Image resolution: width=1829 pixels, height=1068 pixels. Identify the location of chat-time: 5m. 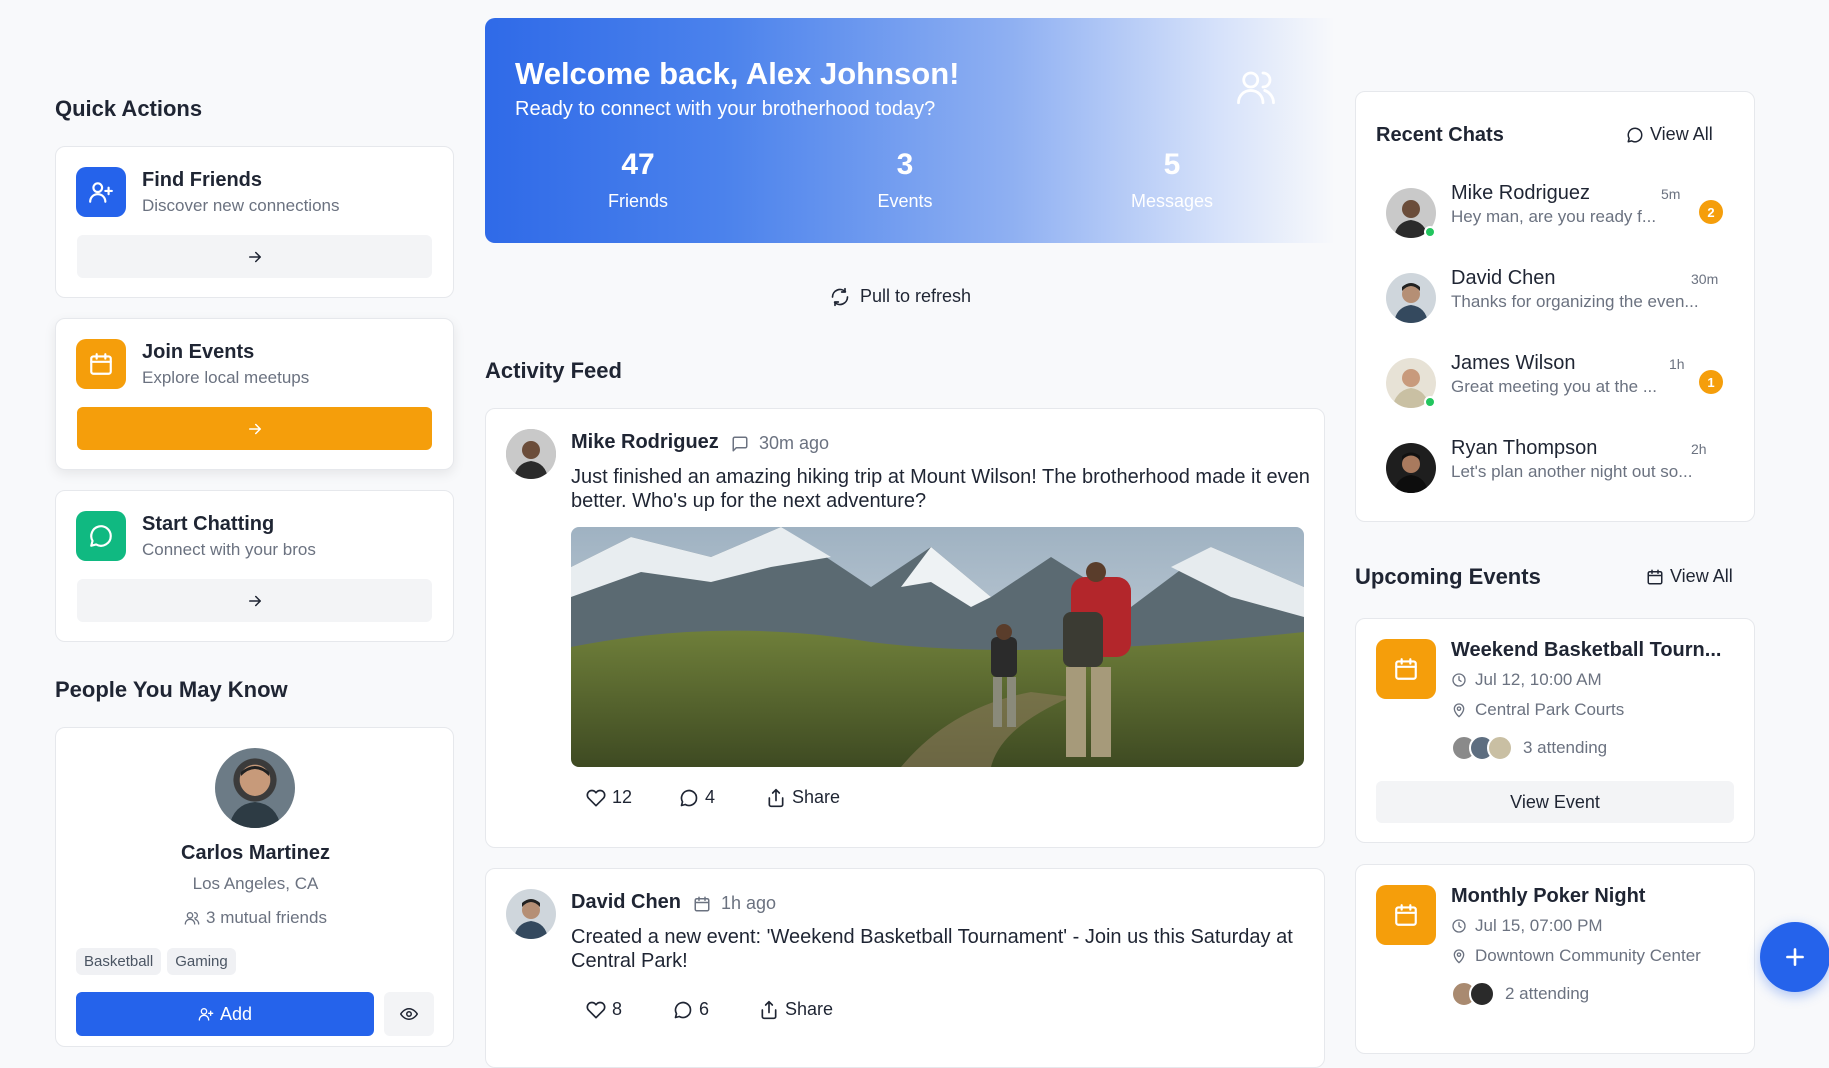
(1671, 194).